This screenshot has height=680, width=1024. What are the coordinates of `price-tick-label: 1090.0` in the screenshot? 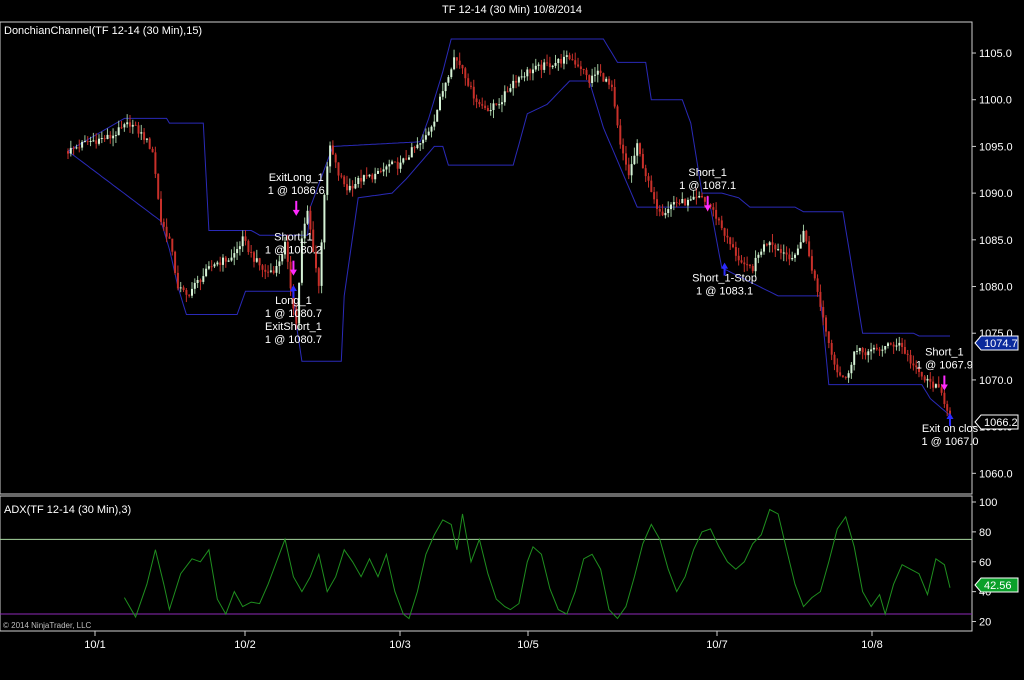 It's located at (996, 194).